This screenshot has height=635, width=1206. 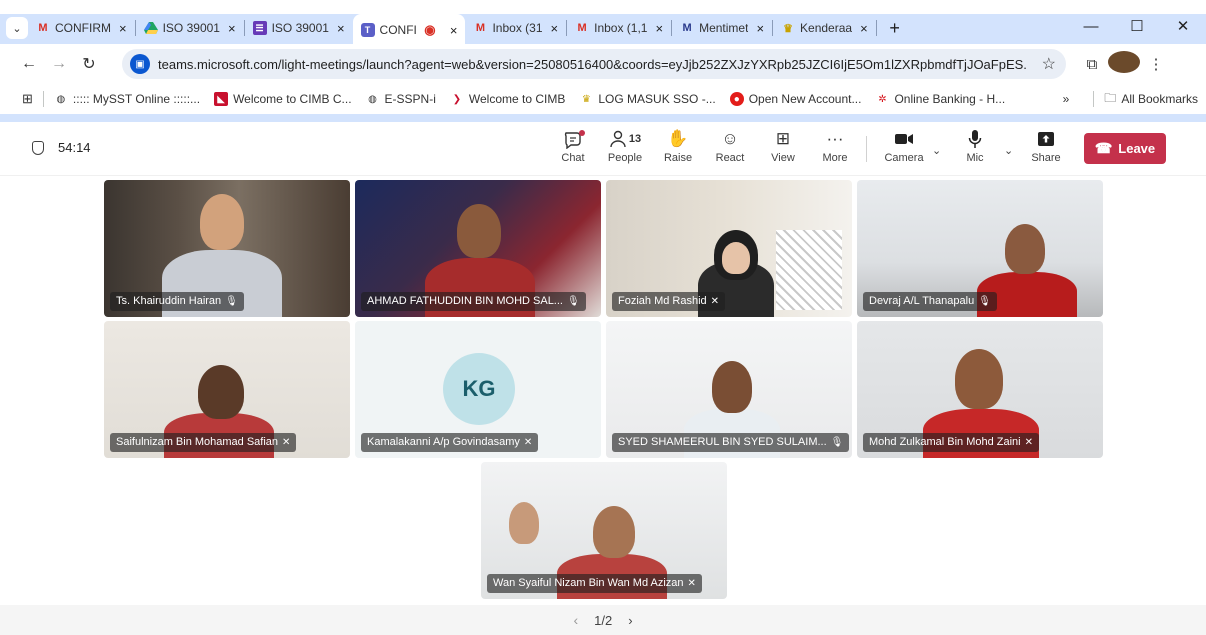 I want to click on mic-button: Mic, so click(x=975, y=146).